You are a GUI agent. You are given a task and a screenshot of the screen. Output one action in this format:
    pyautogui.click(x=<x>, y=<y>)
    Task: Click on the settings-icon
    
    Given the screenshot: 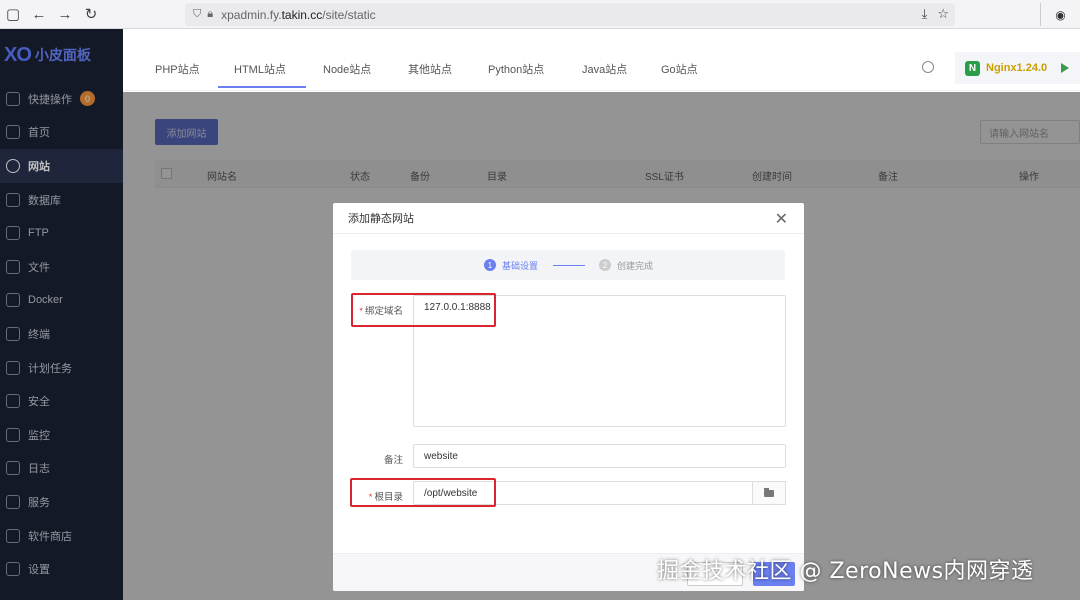 What is the action you would take?
    pyautogui.click(x=928, y=67)
    